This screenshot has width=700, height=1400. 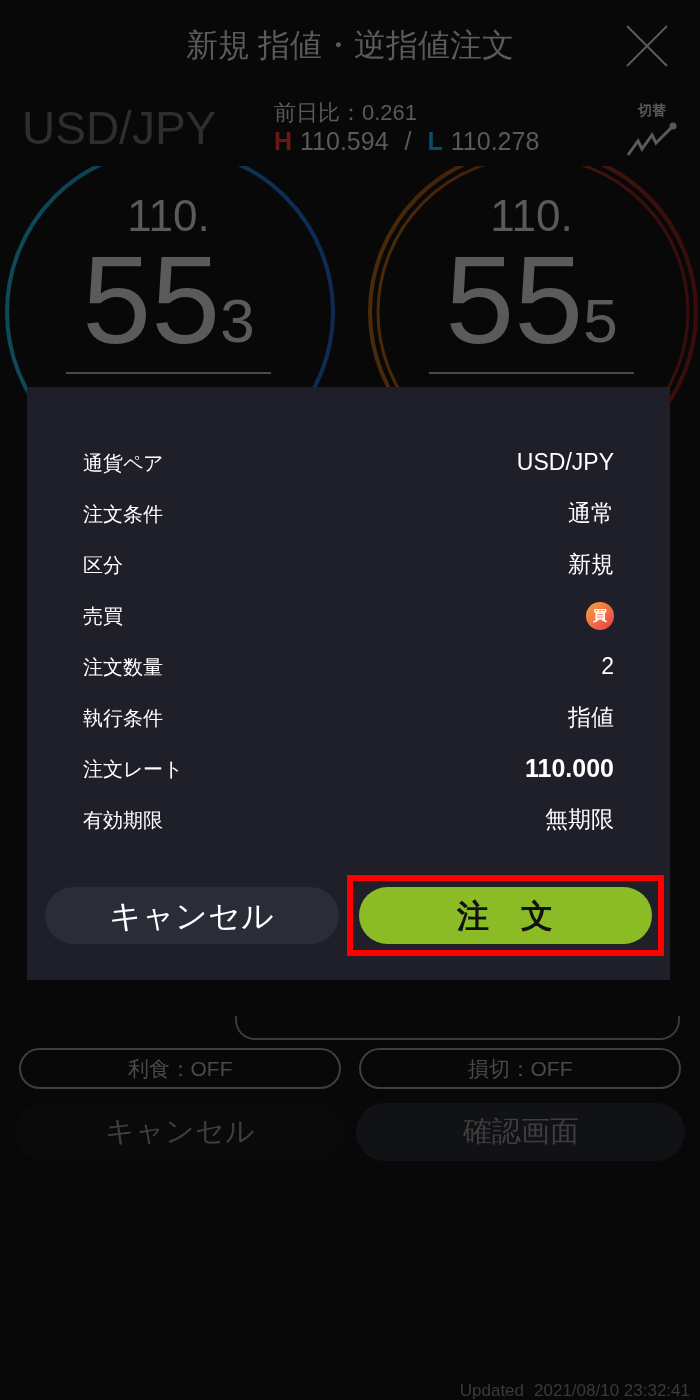 What do you see at coordinates (123, 718) in the screenshot?
I see `row-label: 執行条件` at bounding box center [123, 718].